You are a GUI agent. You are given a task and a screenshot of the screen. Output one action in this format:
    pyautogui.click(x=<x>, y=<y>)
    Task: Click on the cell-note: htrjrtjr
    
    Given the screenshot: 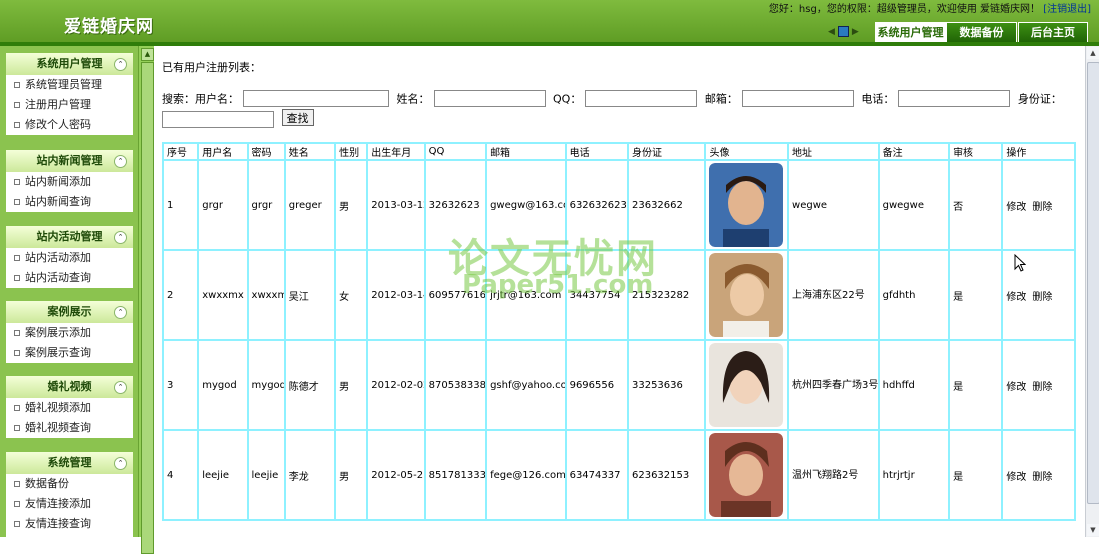 What is the action you would take?
    pyautogui.click(x=914, y=475)
    